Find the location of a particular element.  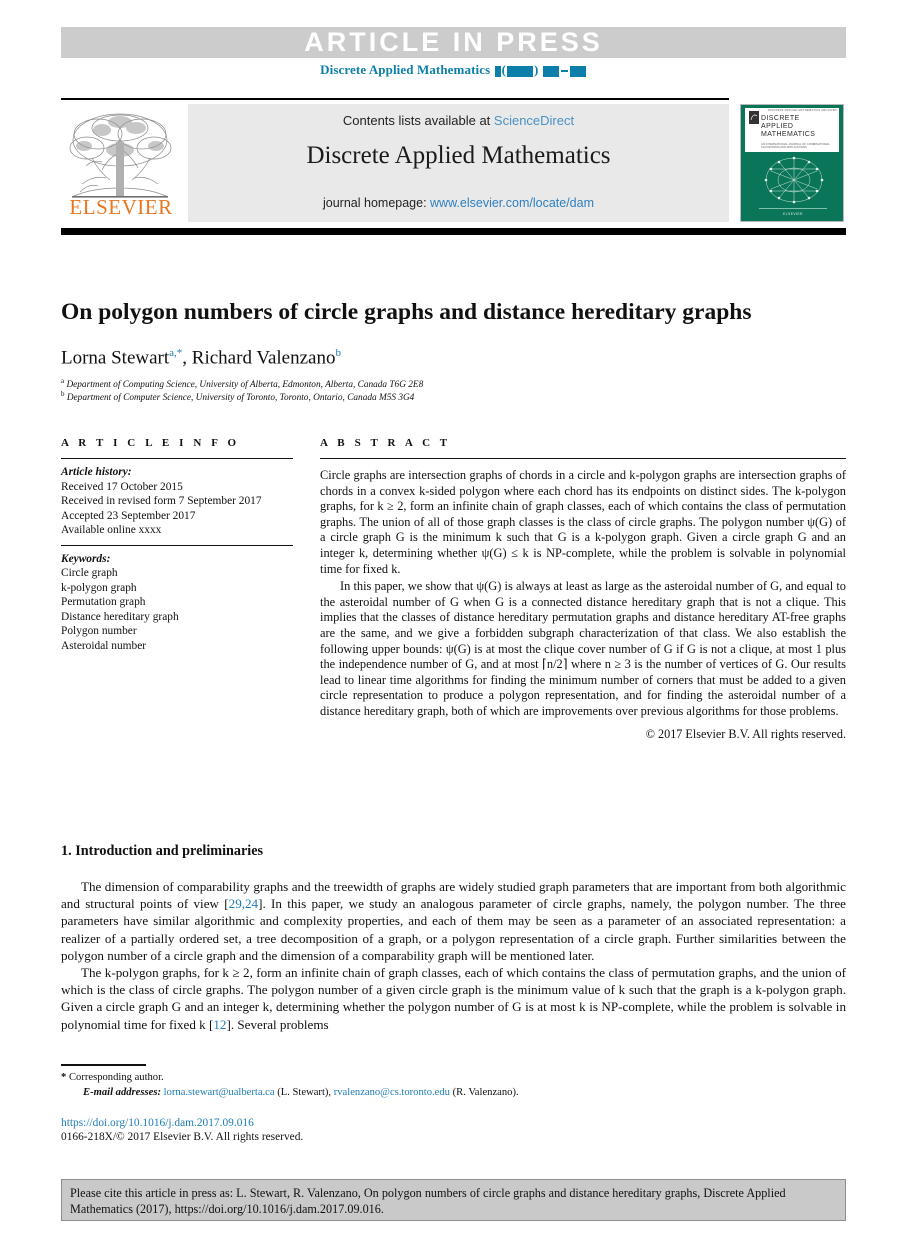

email-owner-stewart: (L. Stewart) is located at coordinates (303, 1092).